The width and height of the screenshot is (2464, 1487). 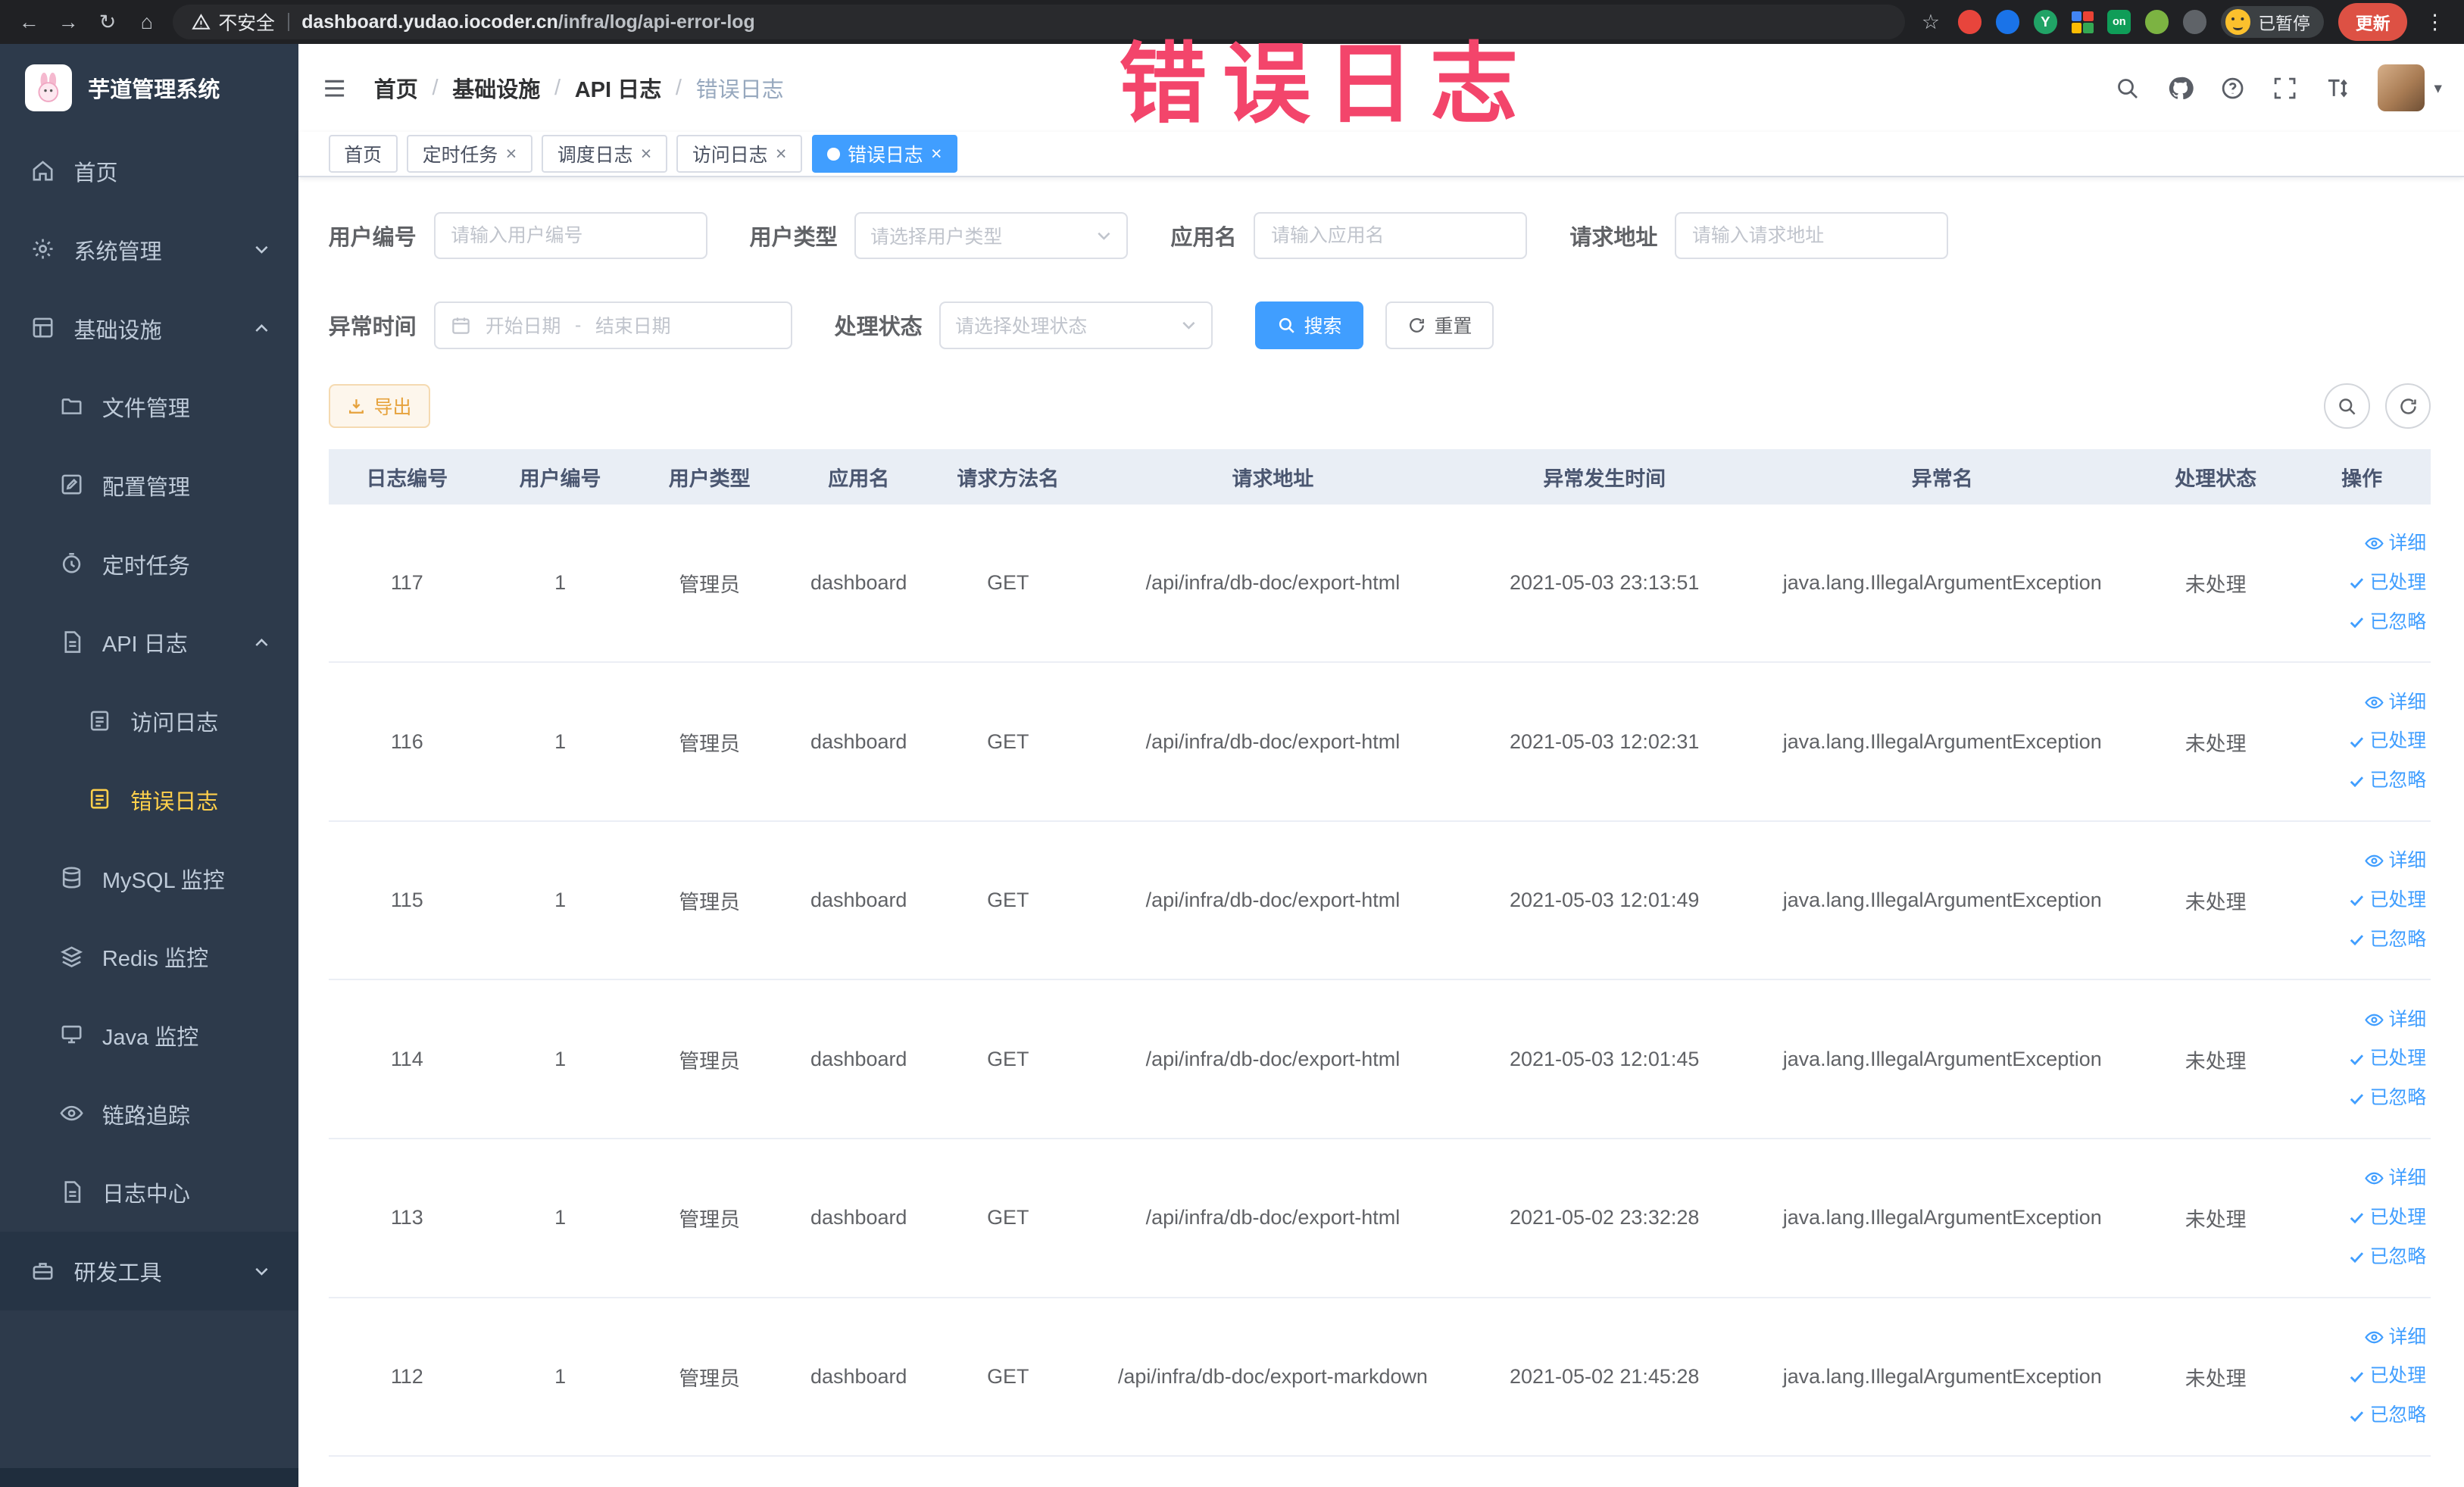 I want to click on extension-y-icon: Y, so click(x=2045, y=22).